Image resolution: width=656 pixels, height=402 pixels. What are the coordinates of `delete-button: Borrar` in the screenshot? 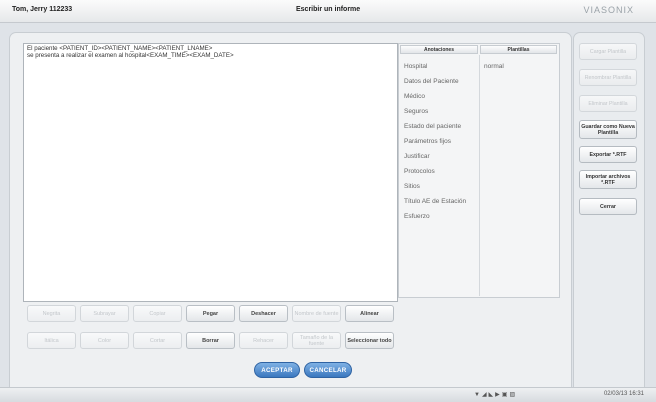 It's located at (210, 340).